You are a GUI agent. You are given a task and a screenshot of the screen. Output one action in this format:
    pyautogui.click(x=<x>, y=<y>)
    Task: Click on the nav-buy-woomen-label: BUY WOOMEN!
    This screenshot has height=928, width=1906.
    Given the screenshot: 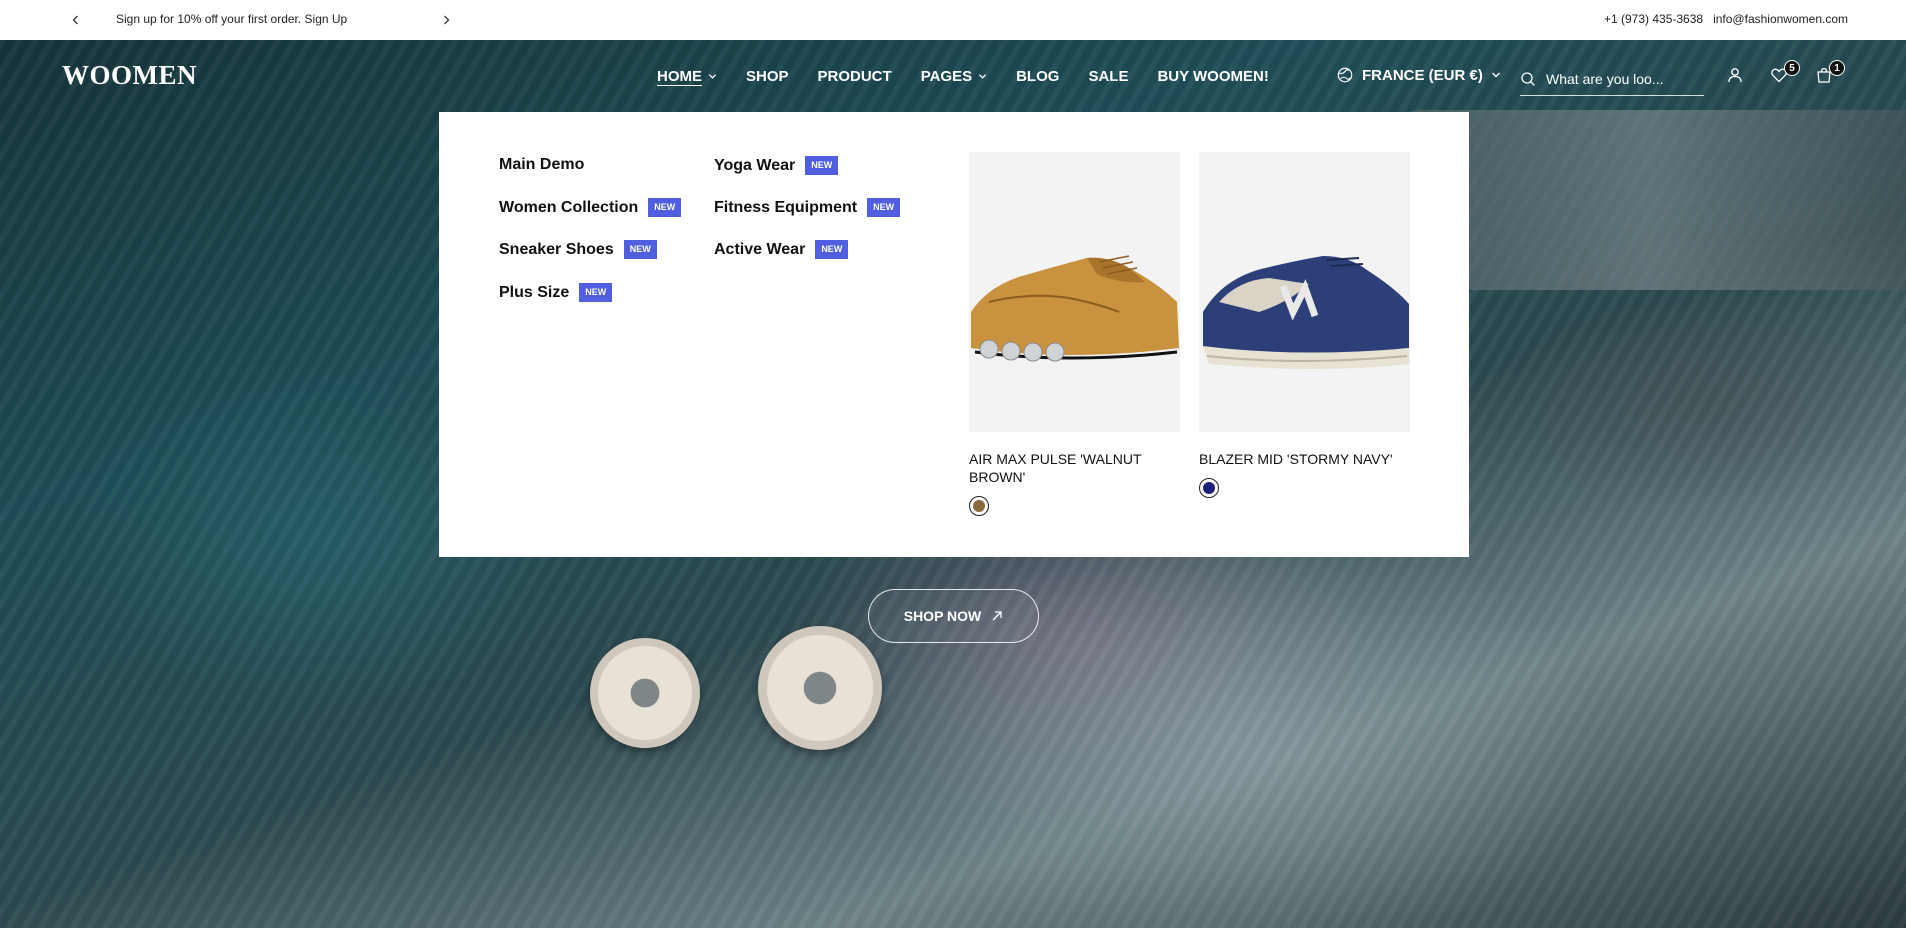 What is the action you would take?
    pyautogui.click(x=1213, y=76)
    